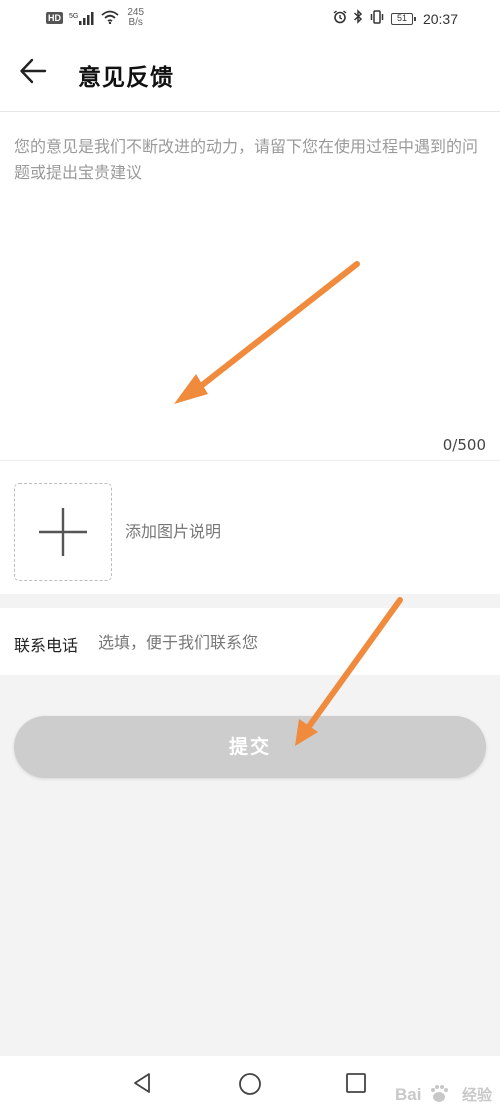 The image size is (500, 1111). I want to click on add-image-label: 添加图片说明, so click(173, 531).